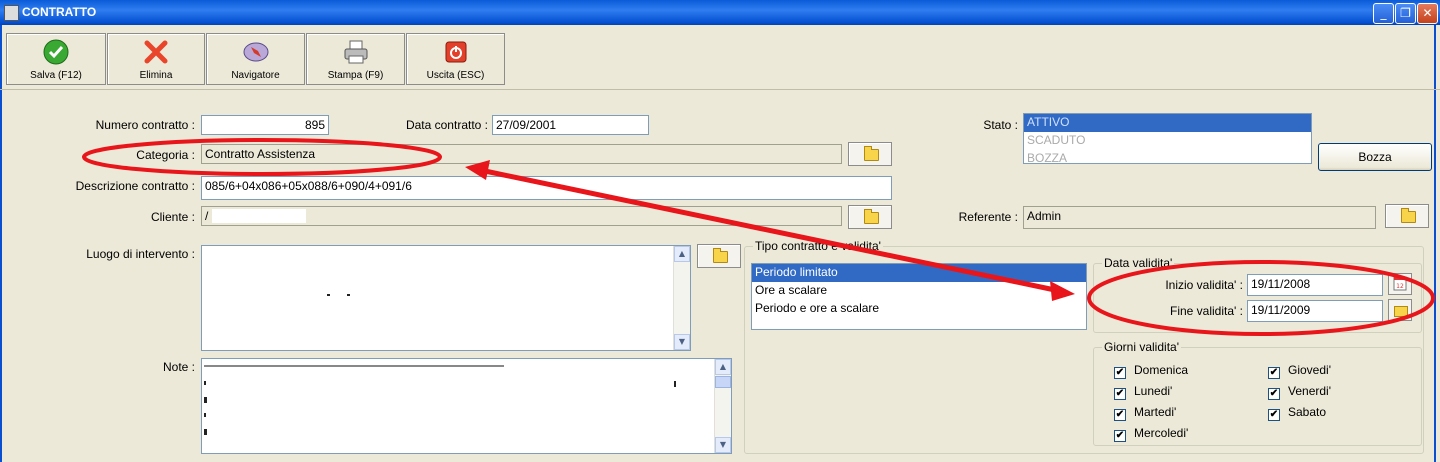 The width and height of the screenshot is (1440, 462). I want to click on scroll-thumb, so click(723, 382).